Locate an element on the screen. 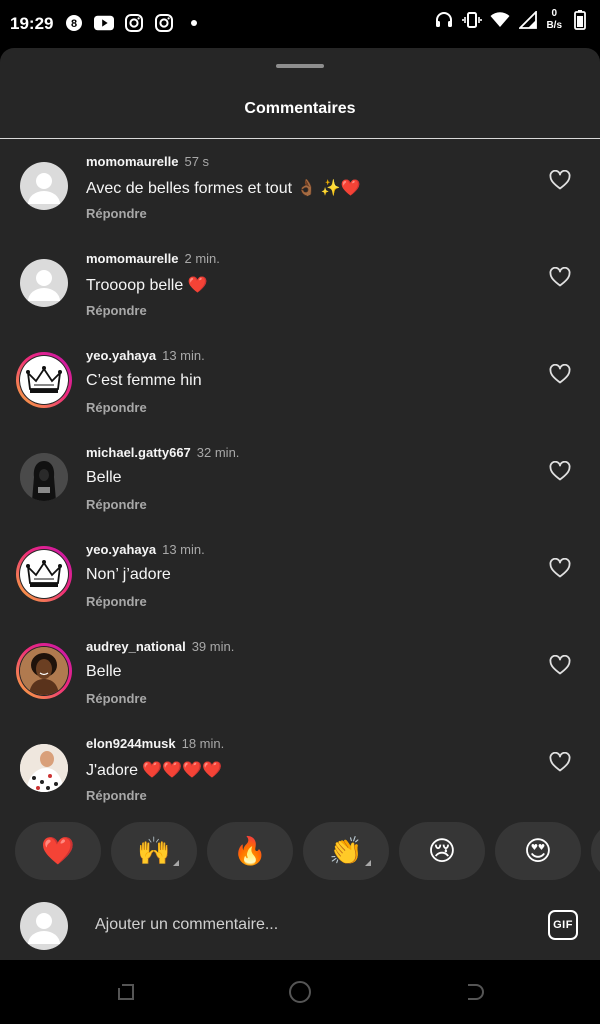  reaction-emoji: 😍 is located at coordinates (538, 850).